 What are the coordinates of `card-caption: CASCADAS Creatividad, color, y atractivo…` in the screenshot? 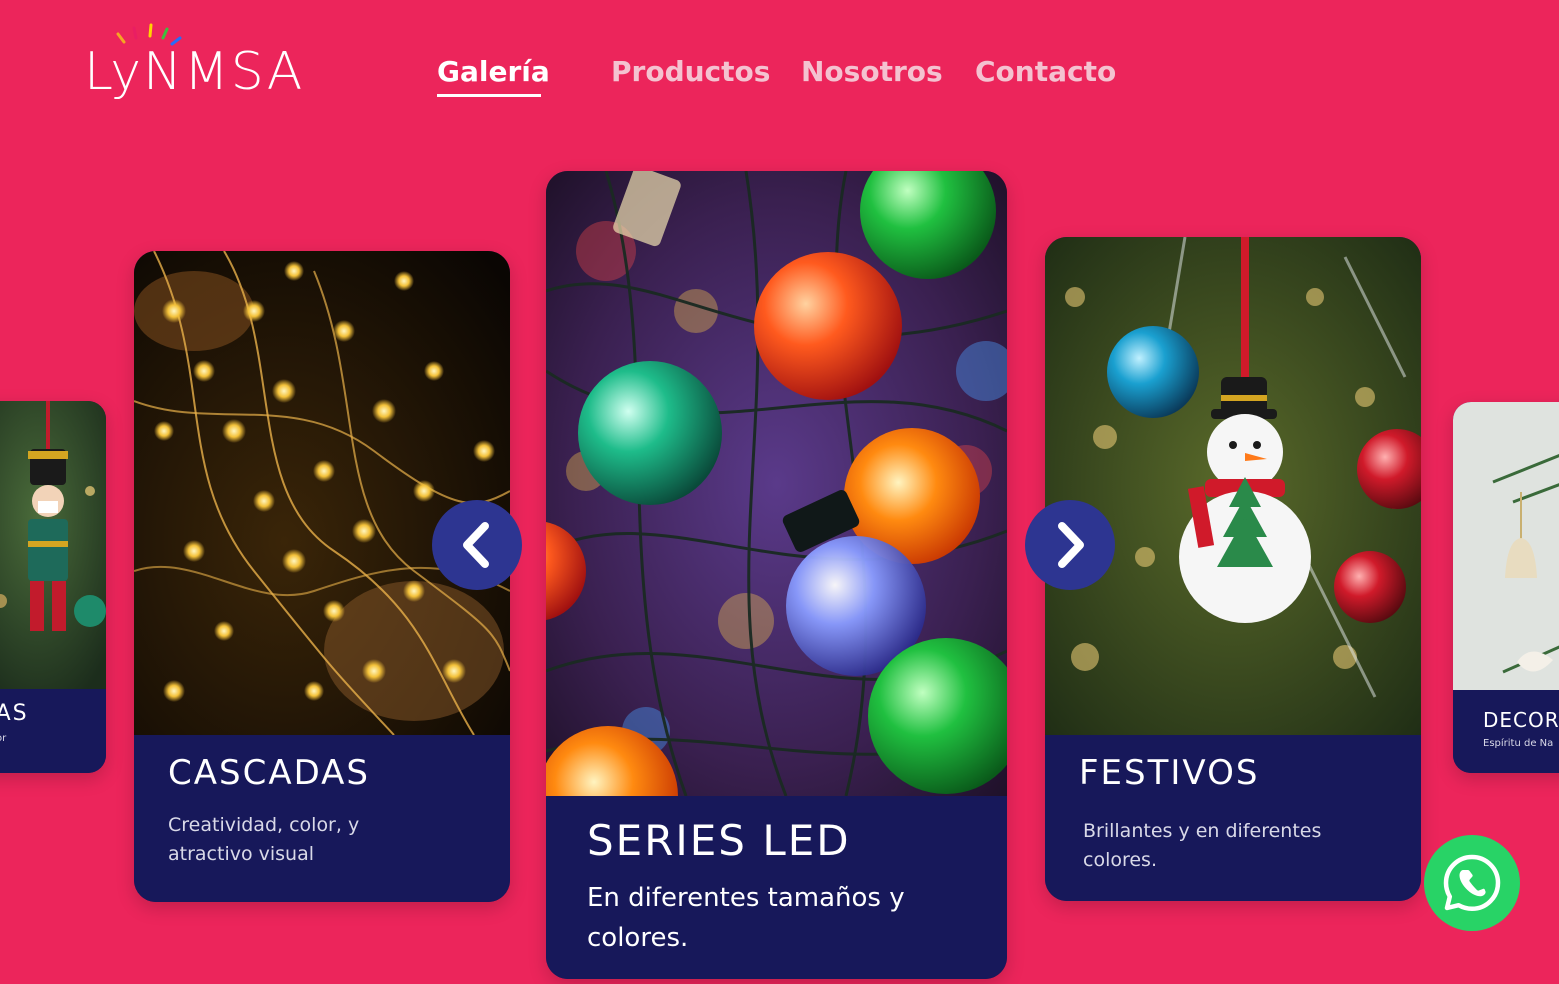 It's located at (322, 818).